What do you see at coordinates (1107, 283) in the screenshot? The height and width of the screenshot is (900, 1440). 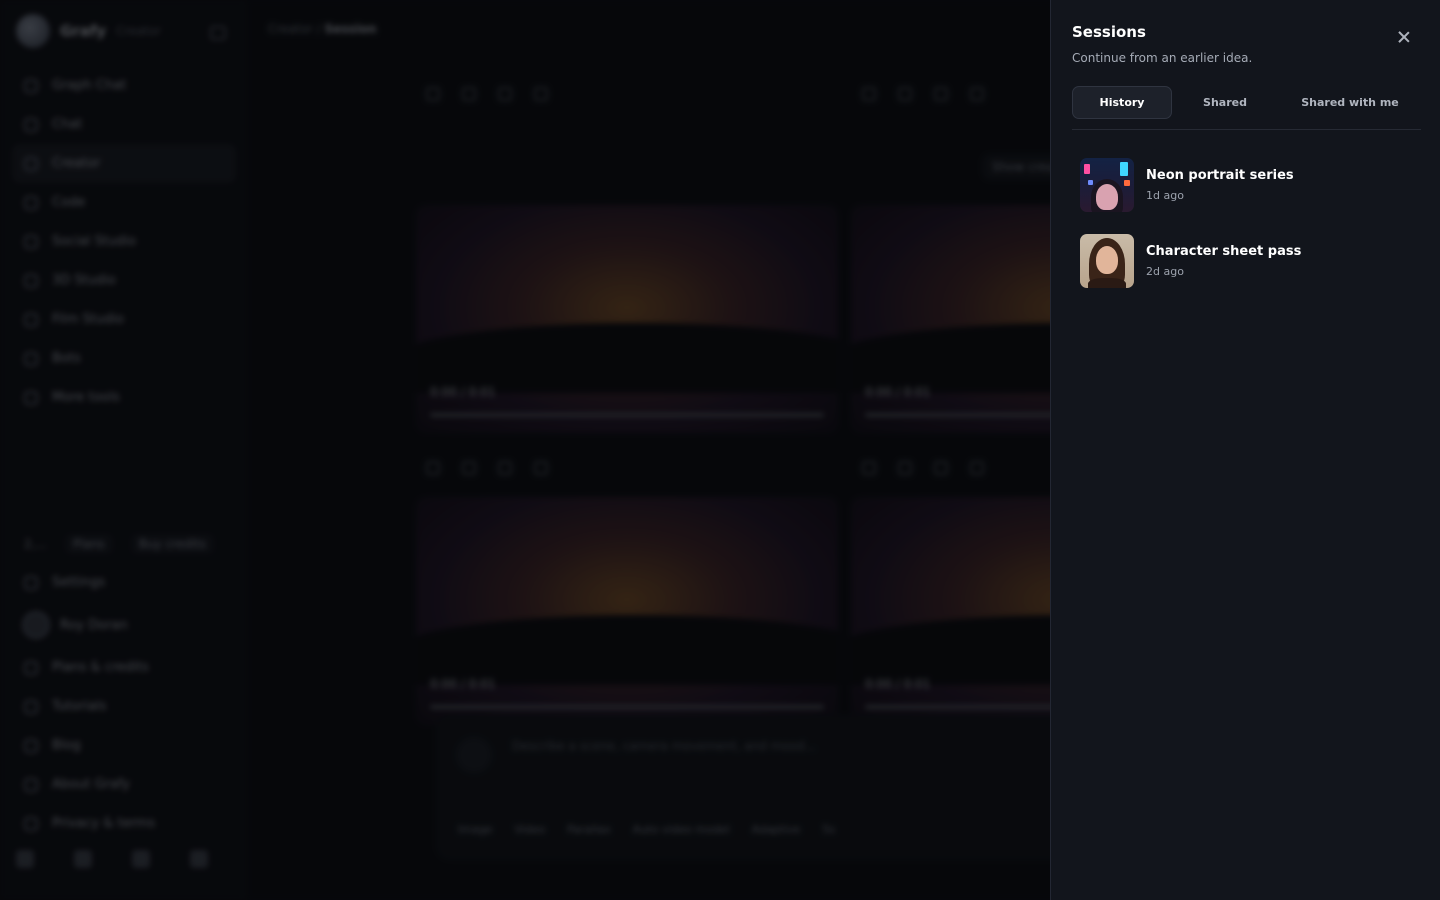 I see `portrait-body` at bounding box center [1107, 283].